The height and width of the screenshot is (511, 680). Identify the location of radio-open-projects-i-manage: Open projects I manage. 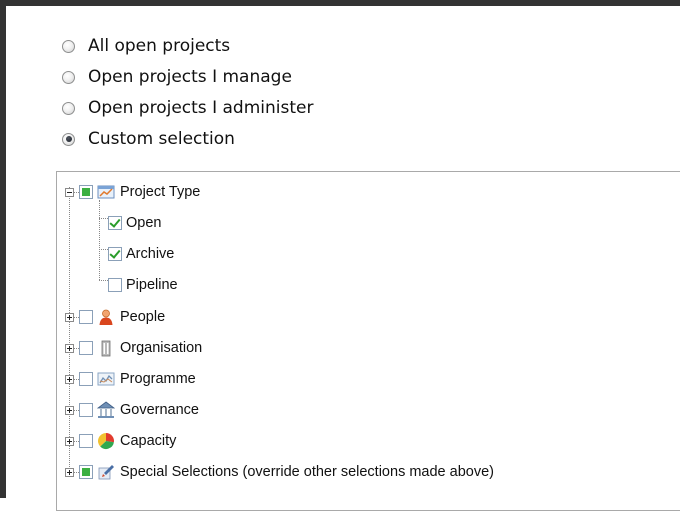
(177, 77).